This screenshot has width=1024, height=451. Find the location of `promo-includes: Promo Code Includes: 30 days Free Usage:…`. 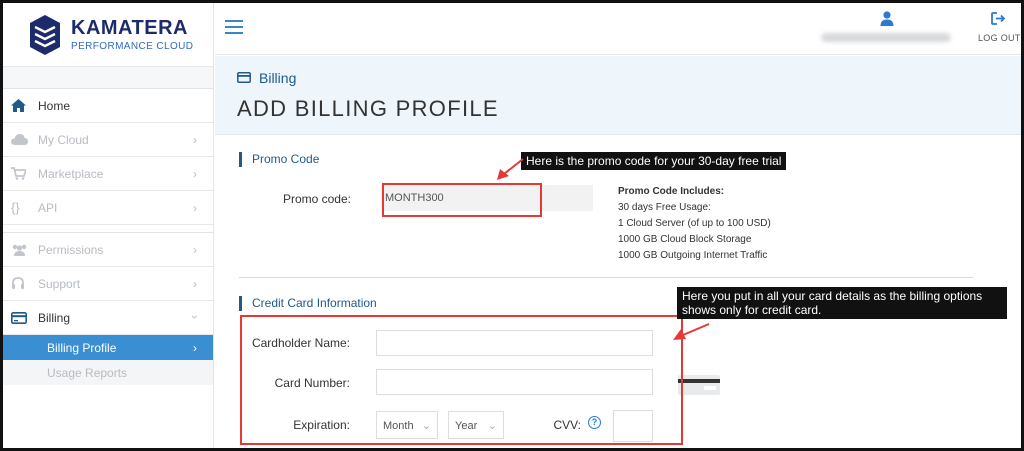

promo-includes: Promo Code Includes: 30 days Free Usage:… is located at coordinates (694, 224).